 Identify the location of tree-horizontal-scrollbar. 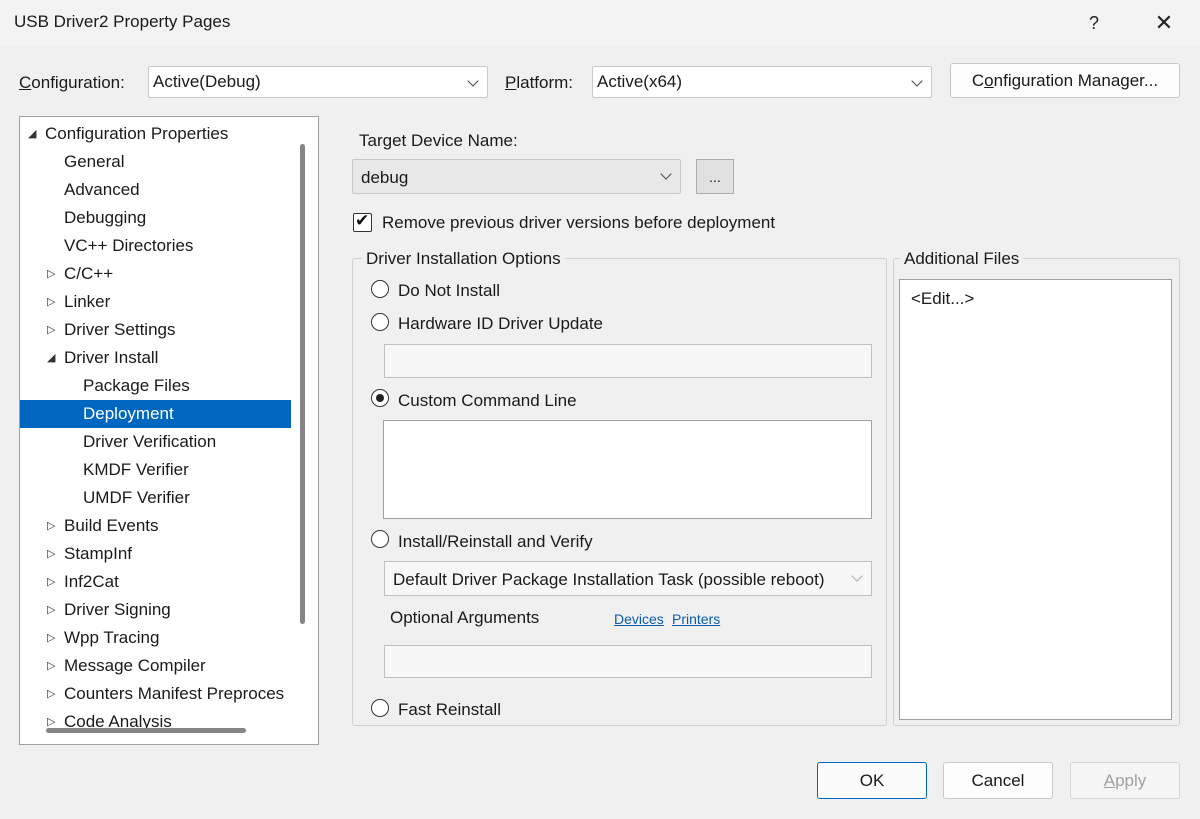
(146, 730).